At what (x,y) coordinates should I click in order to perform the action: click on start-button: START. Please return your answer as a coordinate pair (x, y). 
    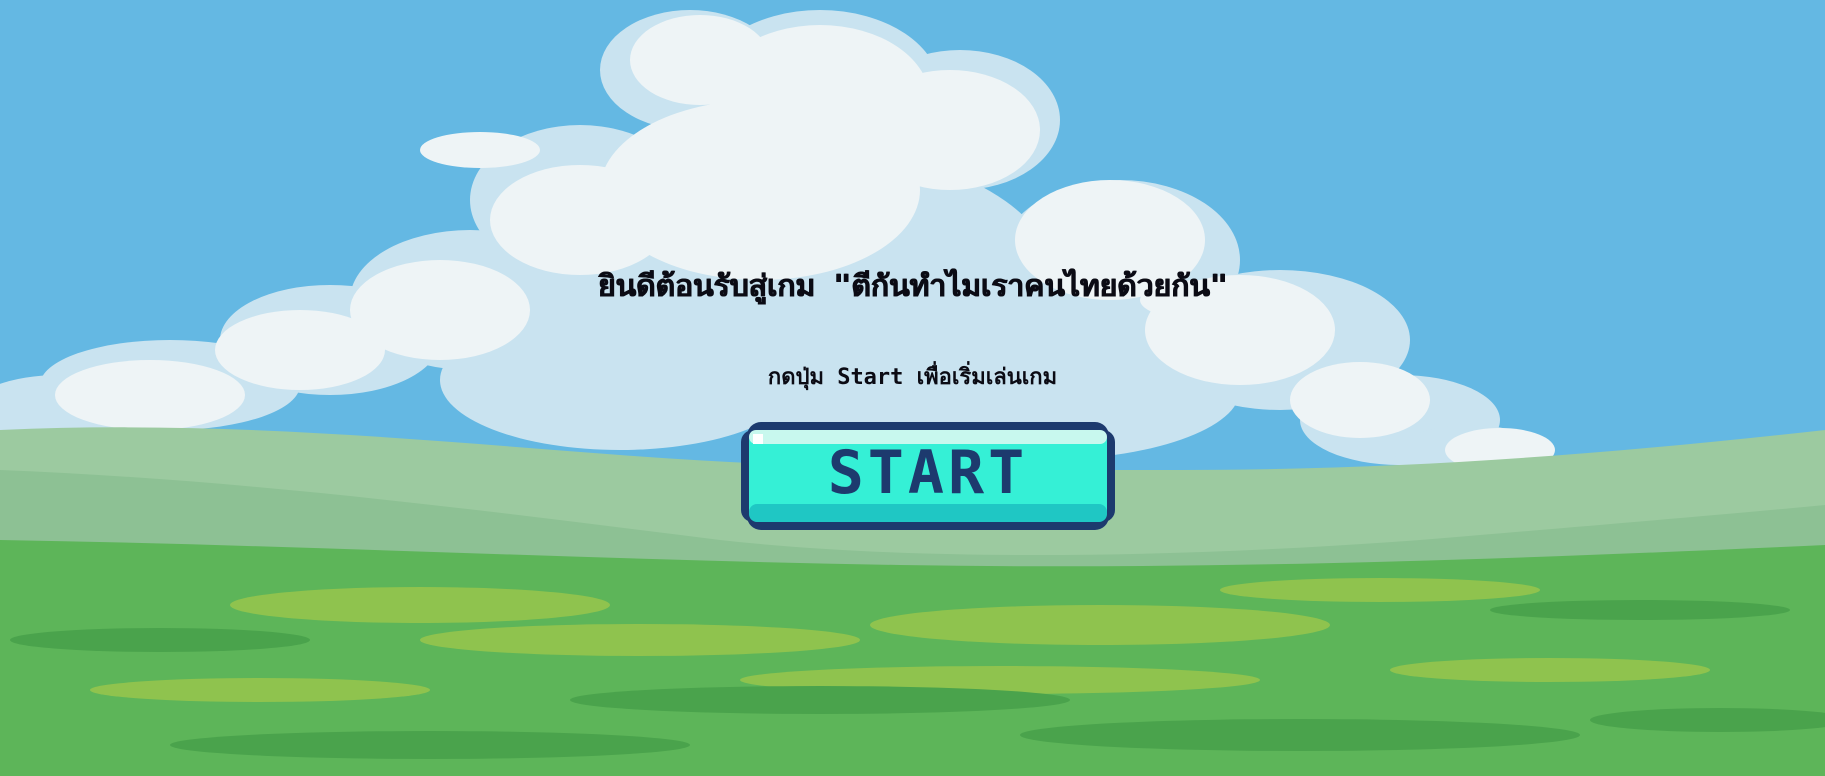
    Looking at the image, I should click on (928, 476).